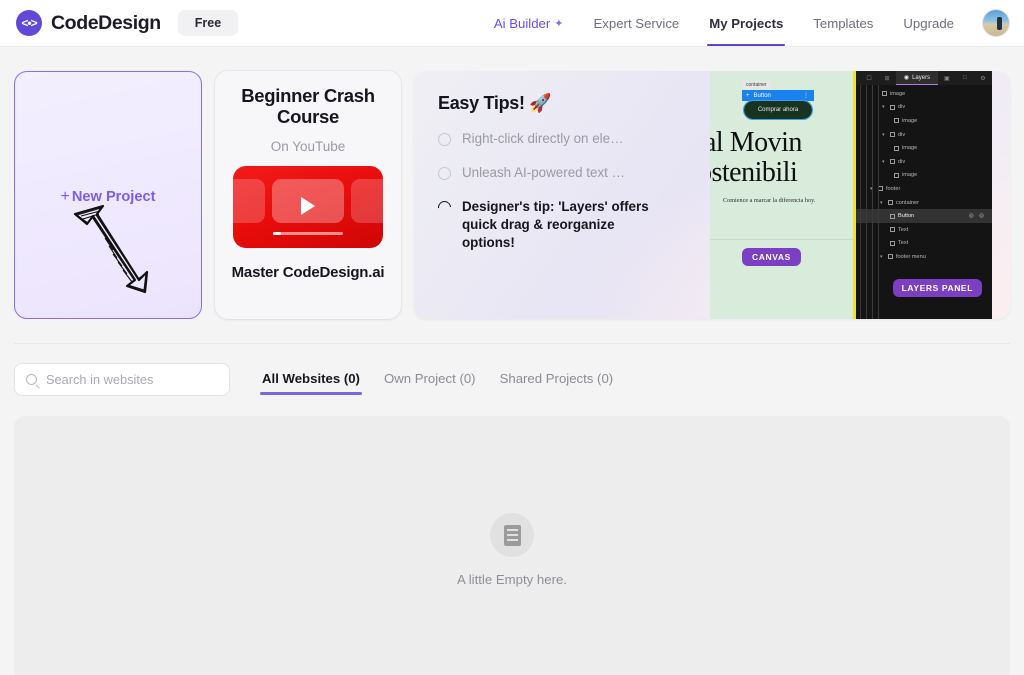 The height and width of the screenshot is (675, 1024). What do you see at coordinates (977, 216) in the screenshot?
I see `visibility-lock-icons: ◎ ◎` at bounding box center [977, 216].